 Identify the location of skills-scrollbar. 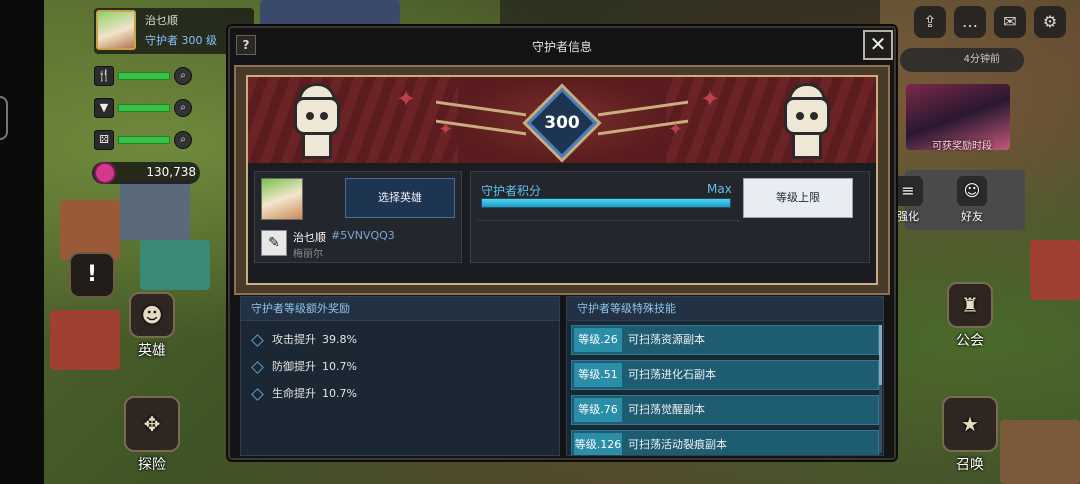
(880, 389).